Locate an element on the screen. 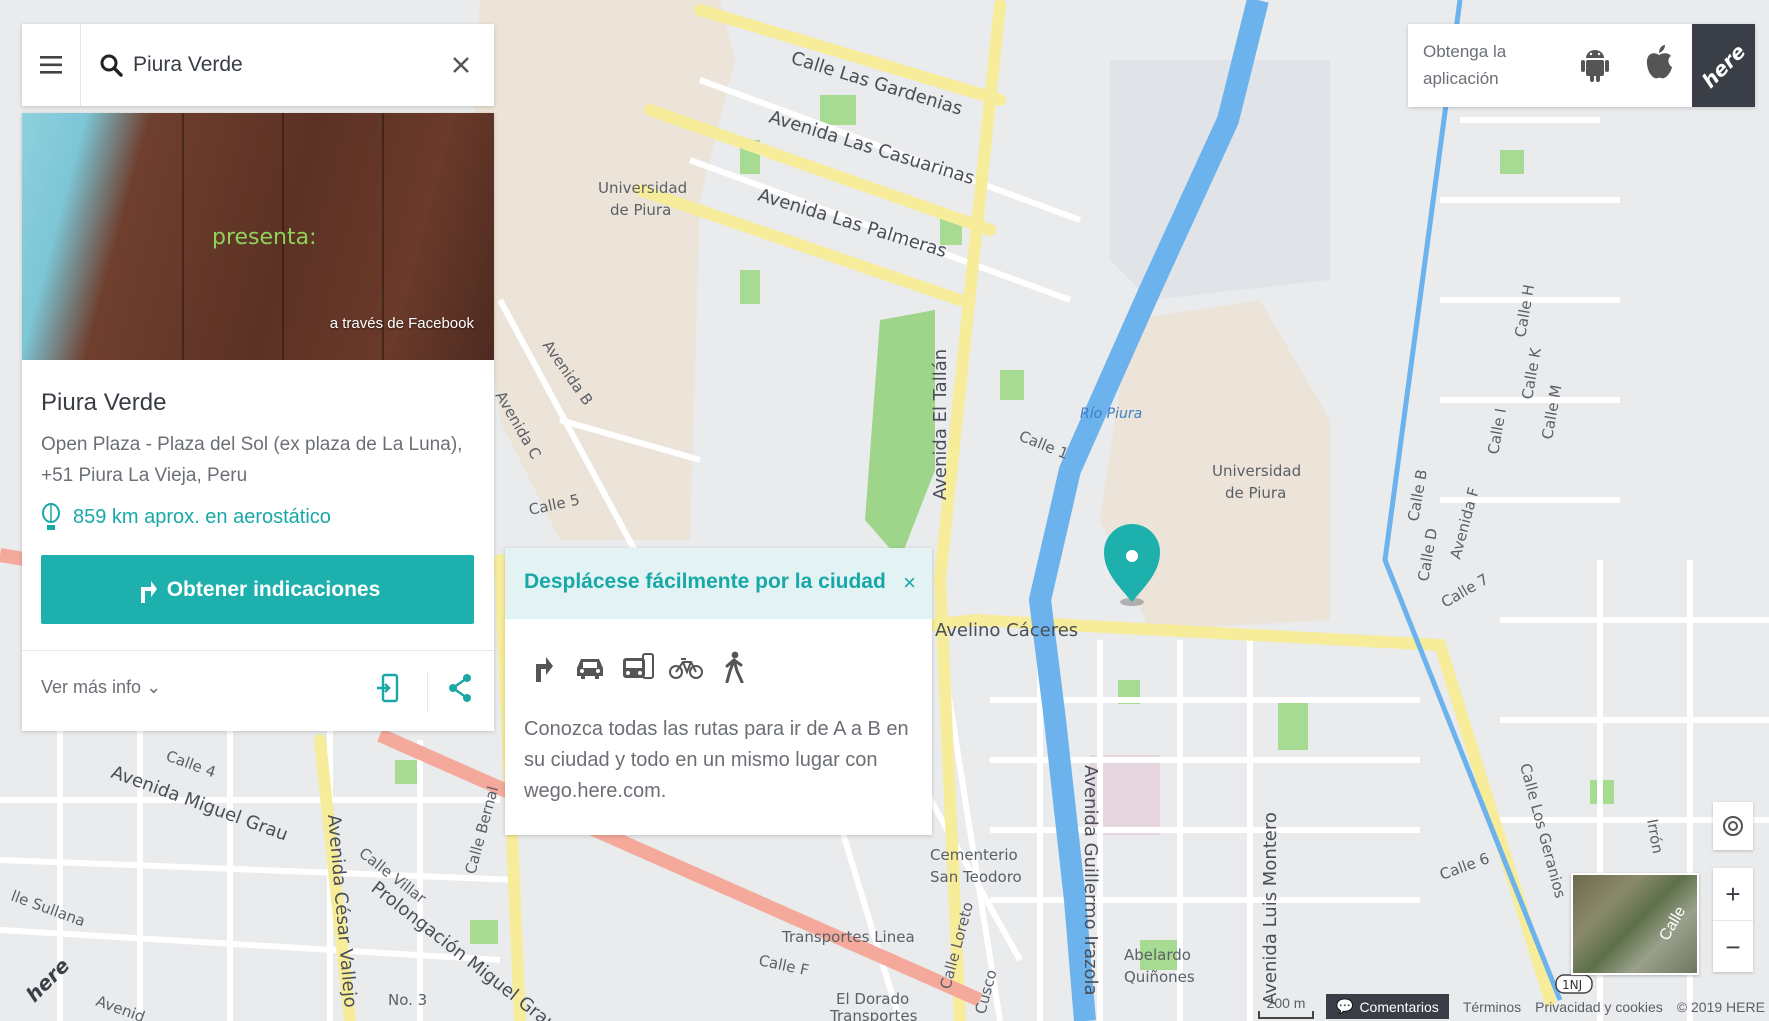 Image resolution: width=1769 pixels, height=1021 pixels. more-info-link: Ver más info ⌄ is located at coordinates (101, 687).